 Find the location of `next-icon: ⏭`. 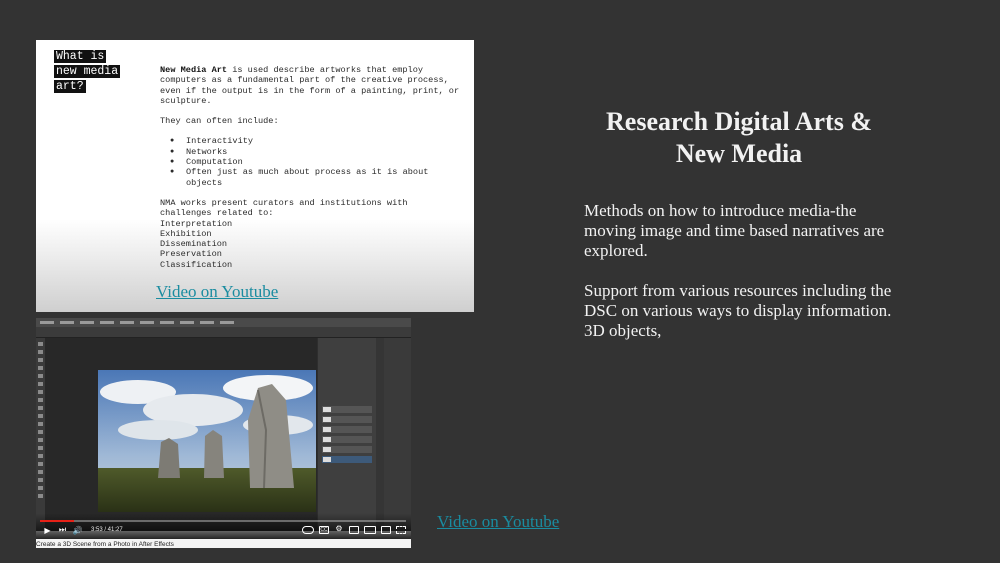

next-icon: ⏭ is located at coordinates (62, 530).